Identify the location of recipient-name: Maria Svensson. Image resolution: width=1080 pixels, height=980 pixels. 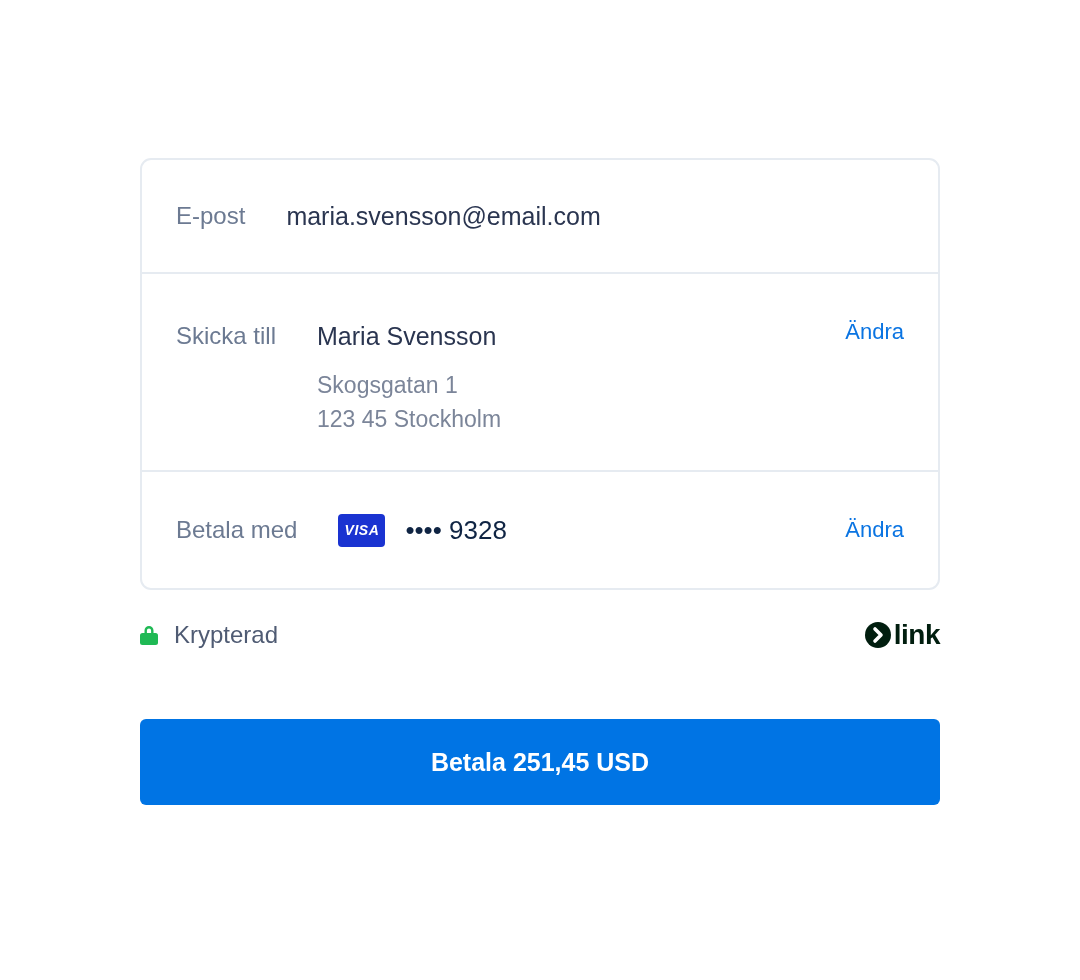
(407, 336).